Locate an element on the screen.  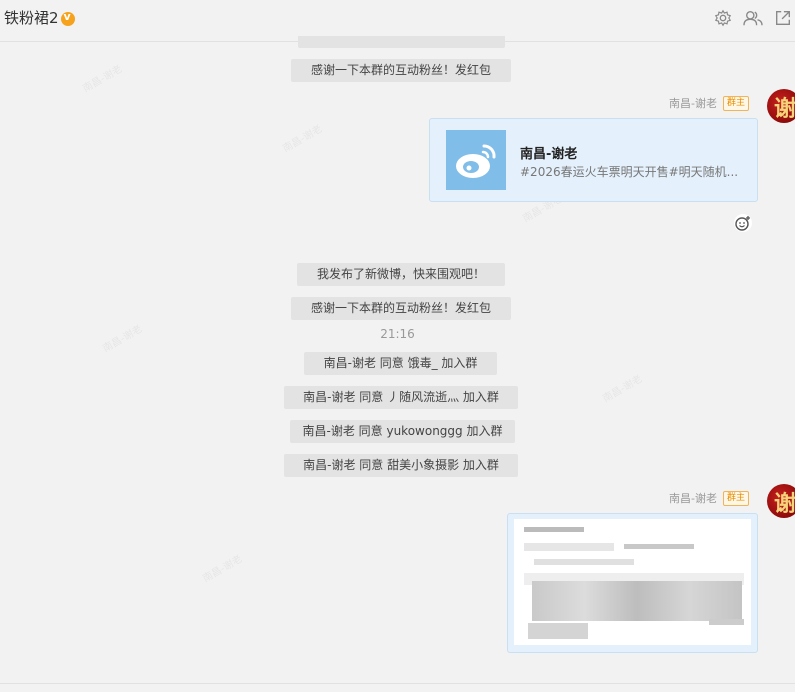
join-notice: 南昌-谢老 同意 丿随风流逝灬 加入群 is located at coordinates (401, 397).